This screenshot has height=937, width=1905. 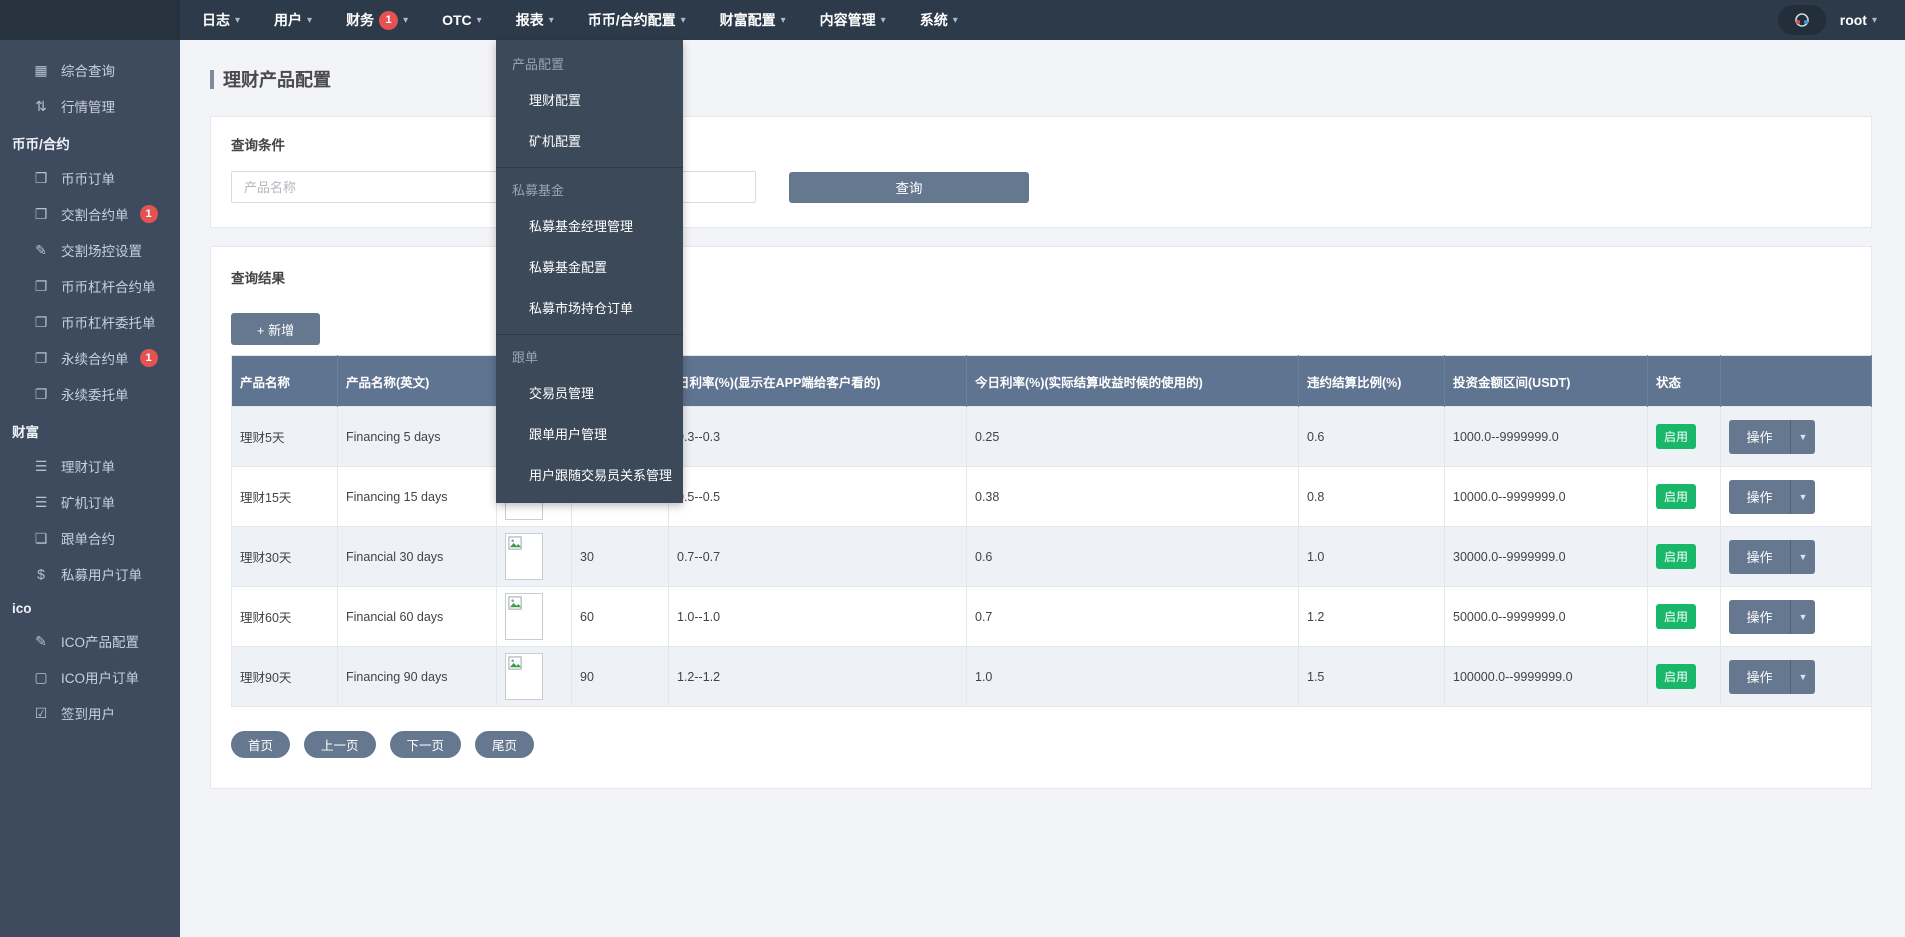 I want to click on topnav-item-日志: 日志 ▾, so click(x=221, y=20).